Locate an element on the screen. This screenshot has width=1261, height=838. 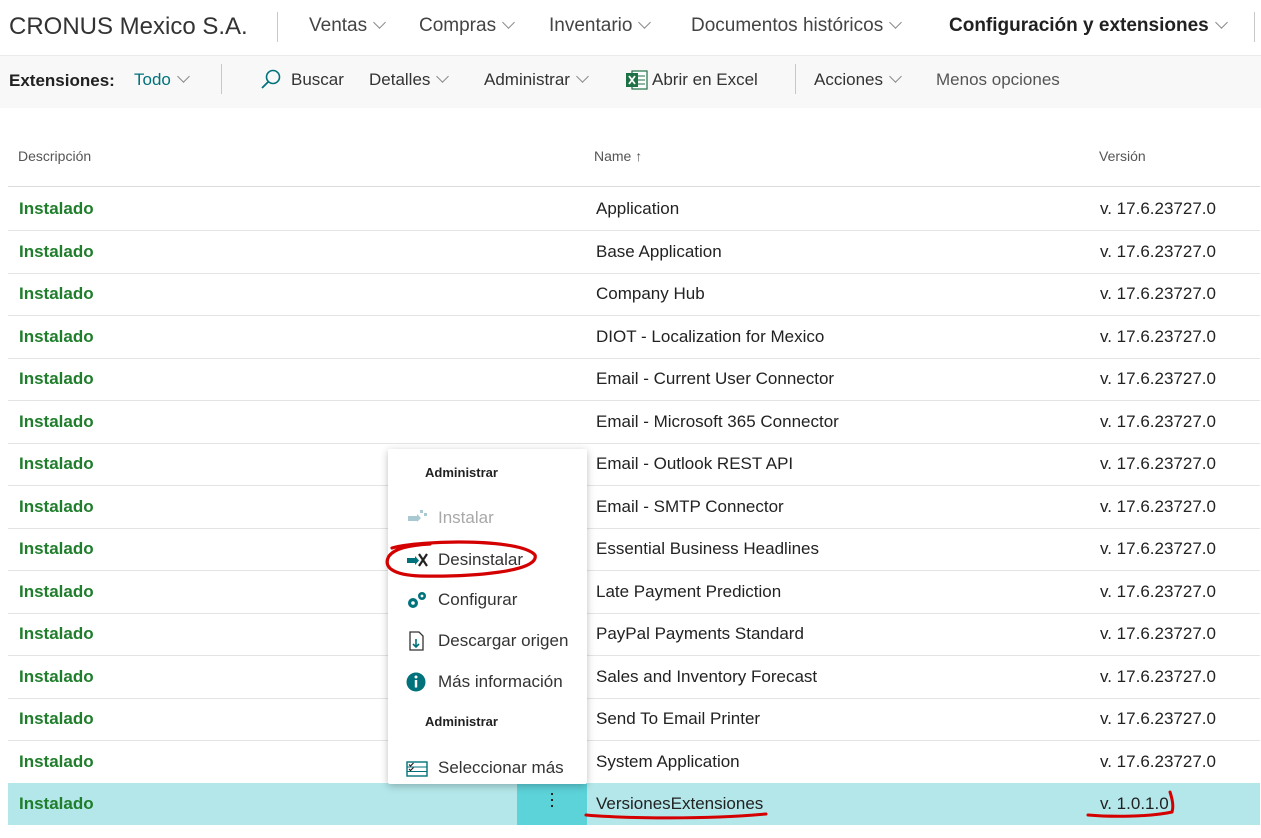
nav-configuracion-extensiones: Configuración y extensiones is located at coordinates (1088, 26).